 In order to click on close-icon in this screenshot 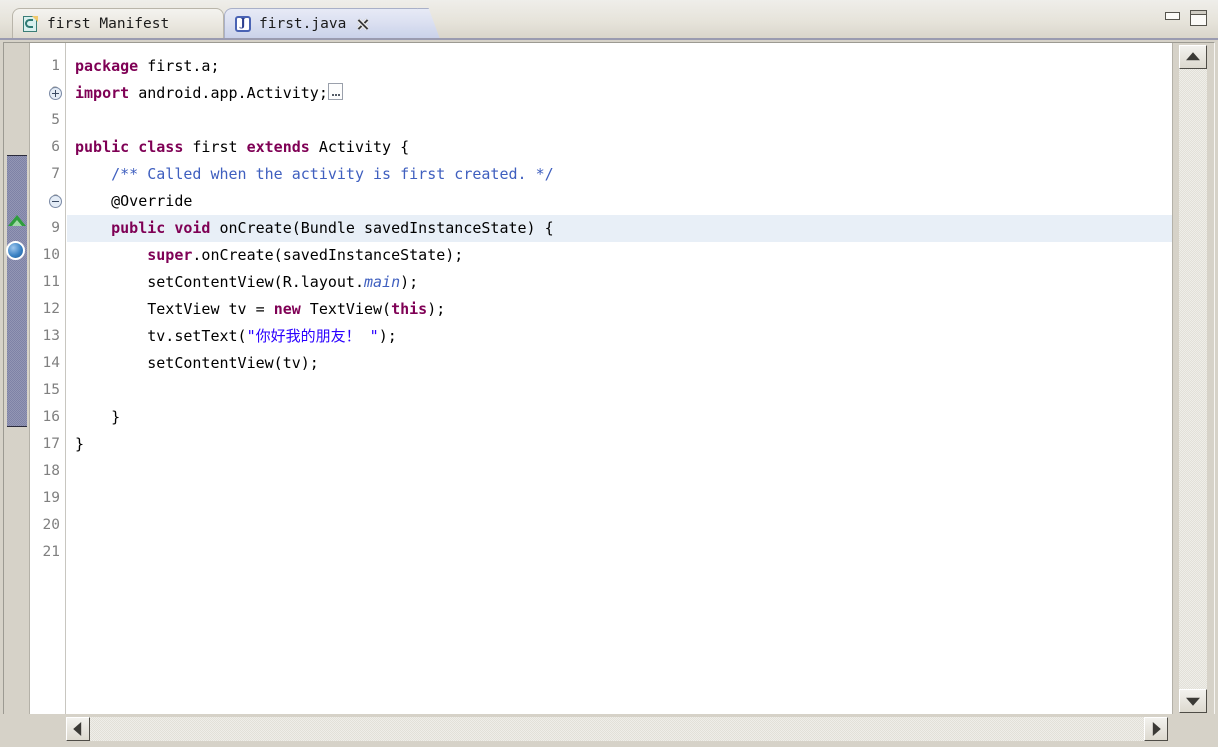, I will do `click(362, 24)`.